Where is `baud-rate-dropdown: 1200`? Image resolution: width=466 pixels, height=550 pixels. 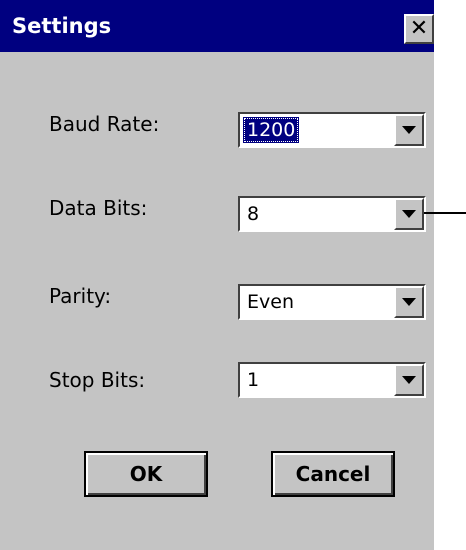
baud-rate-dropdown: 1200 is located at coordinates (332, 130).